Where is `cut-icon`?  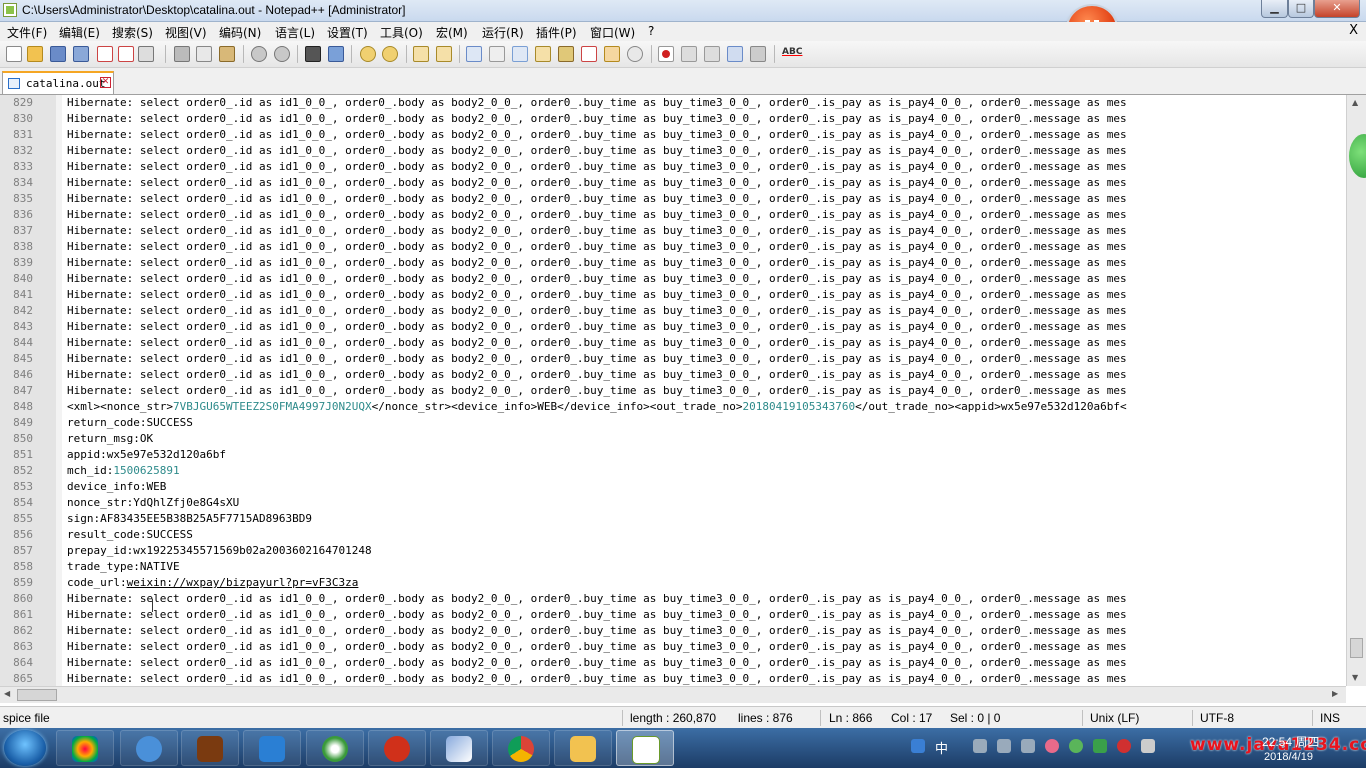
cut-icon is located at coordinates (182, 54).